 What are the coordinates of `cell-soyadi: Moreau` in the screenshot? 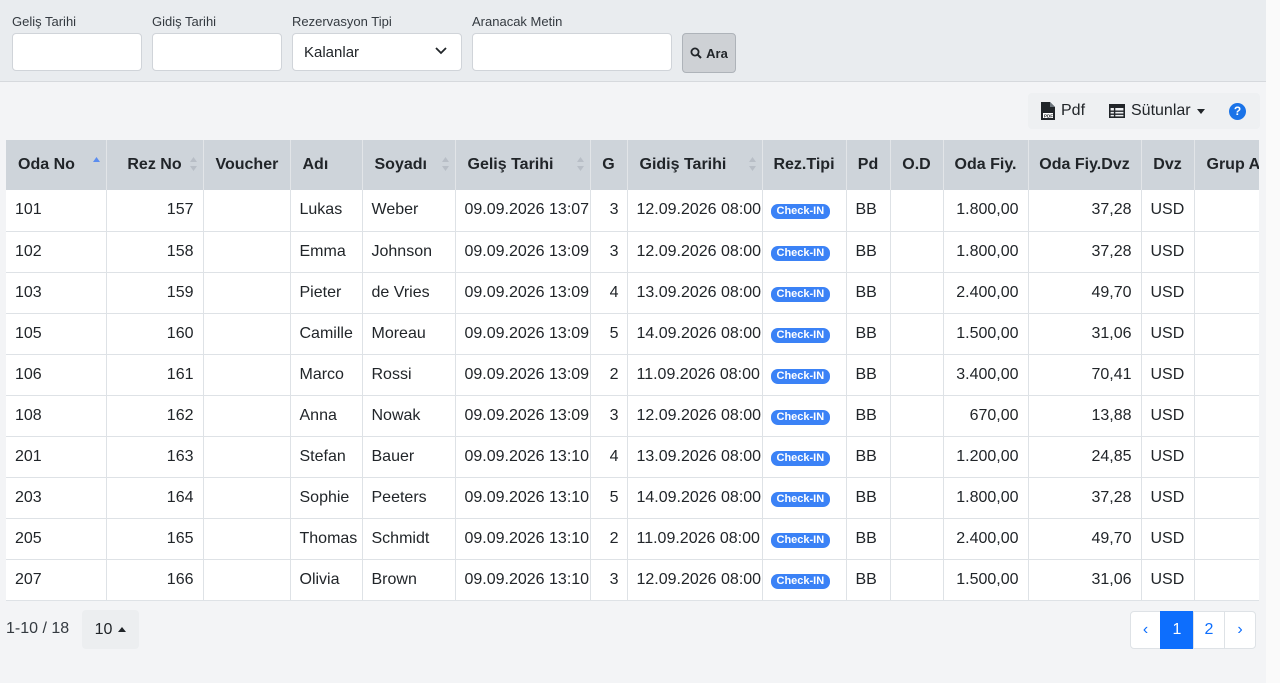 It's located at (409, 334).